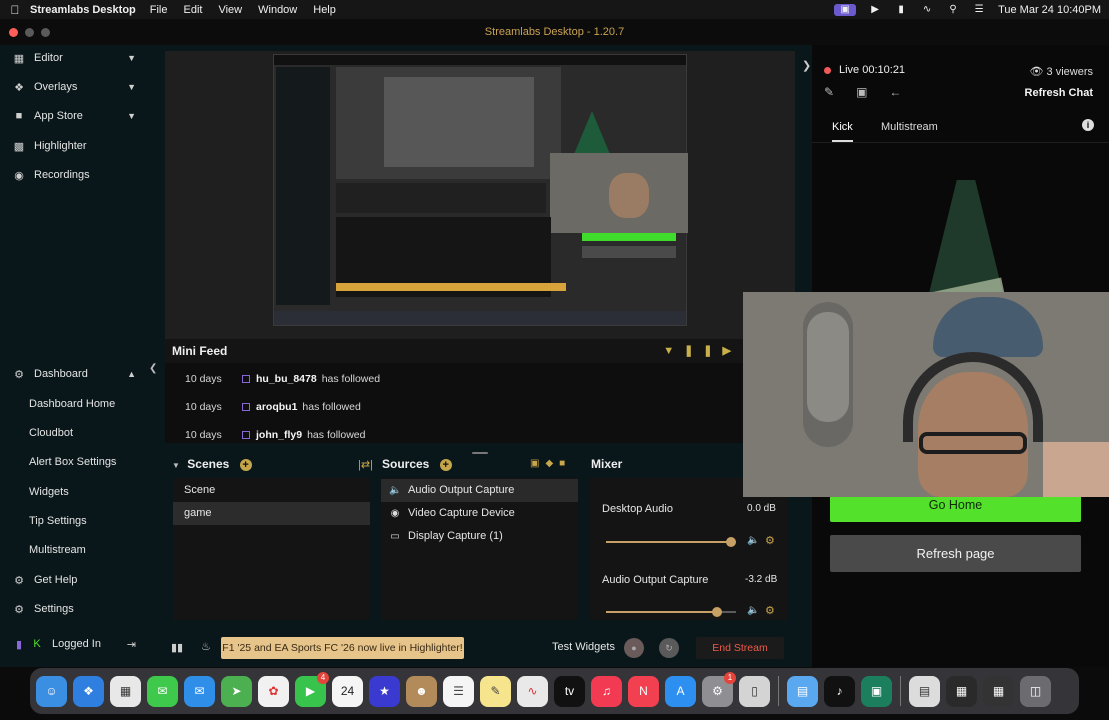 The image size is (1109, 720). Describe the element at coordinates (75, 116) in the screenshot. I see `sidebar-item-app-store: ■ App Store ▼` at that location.